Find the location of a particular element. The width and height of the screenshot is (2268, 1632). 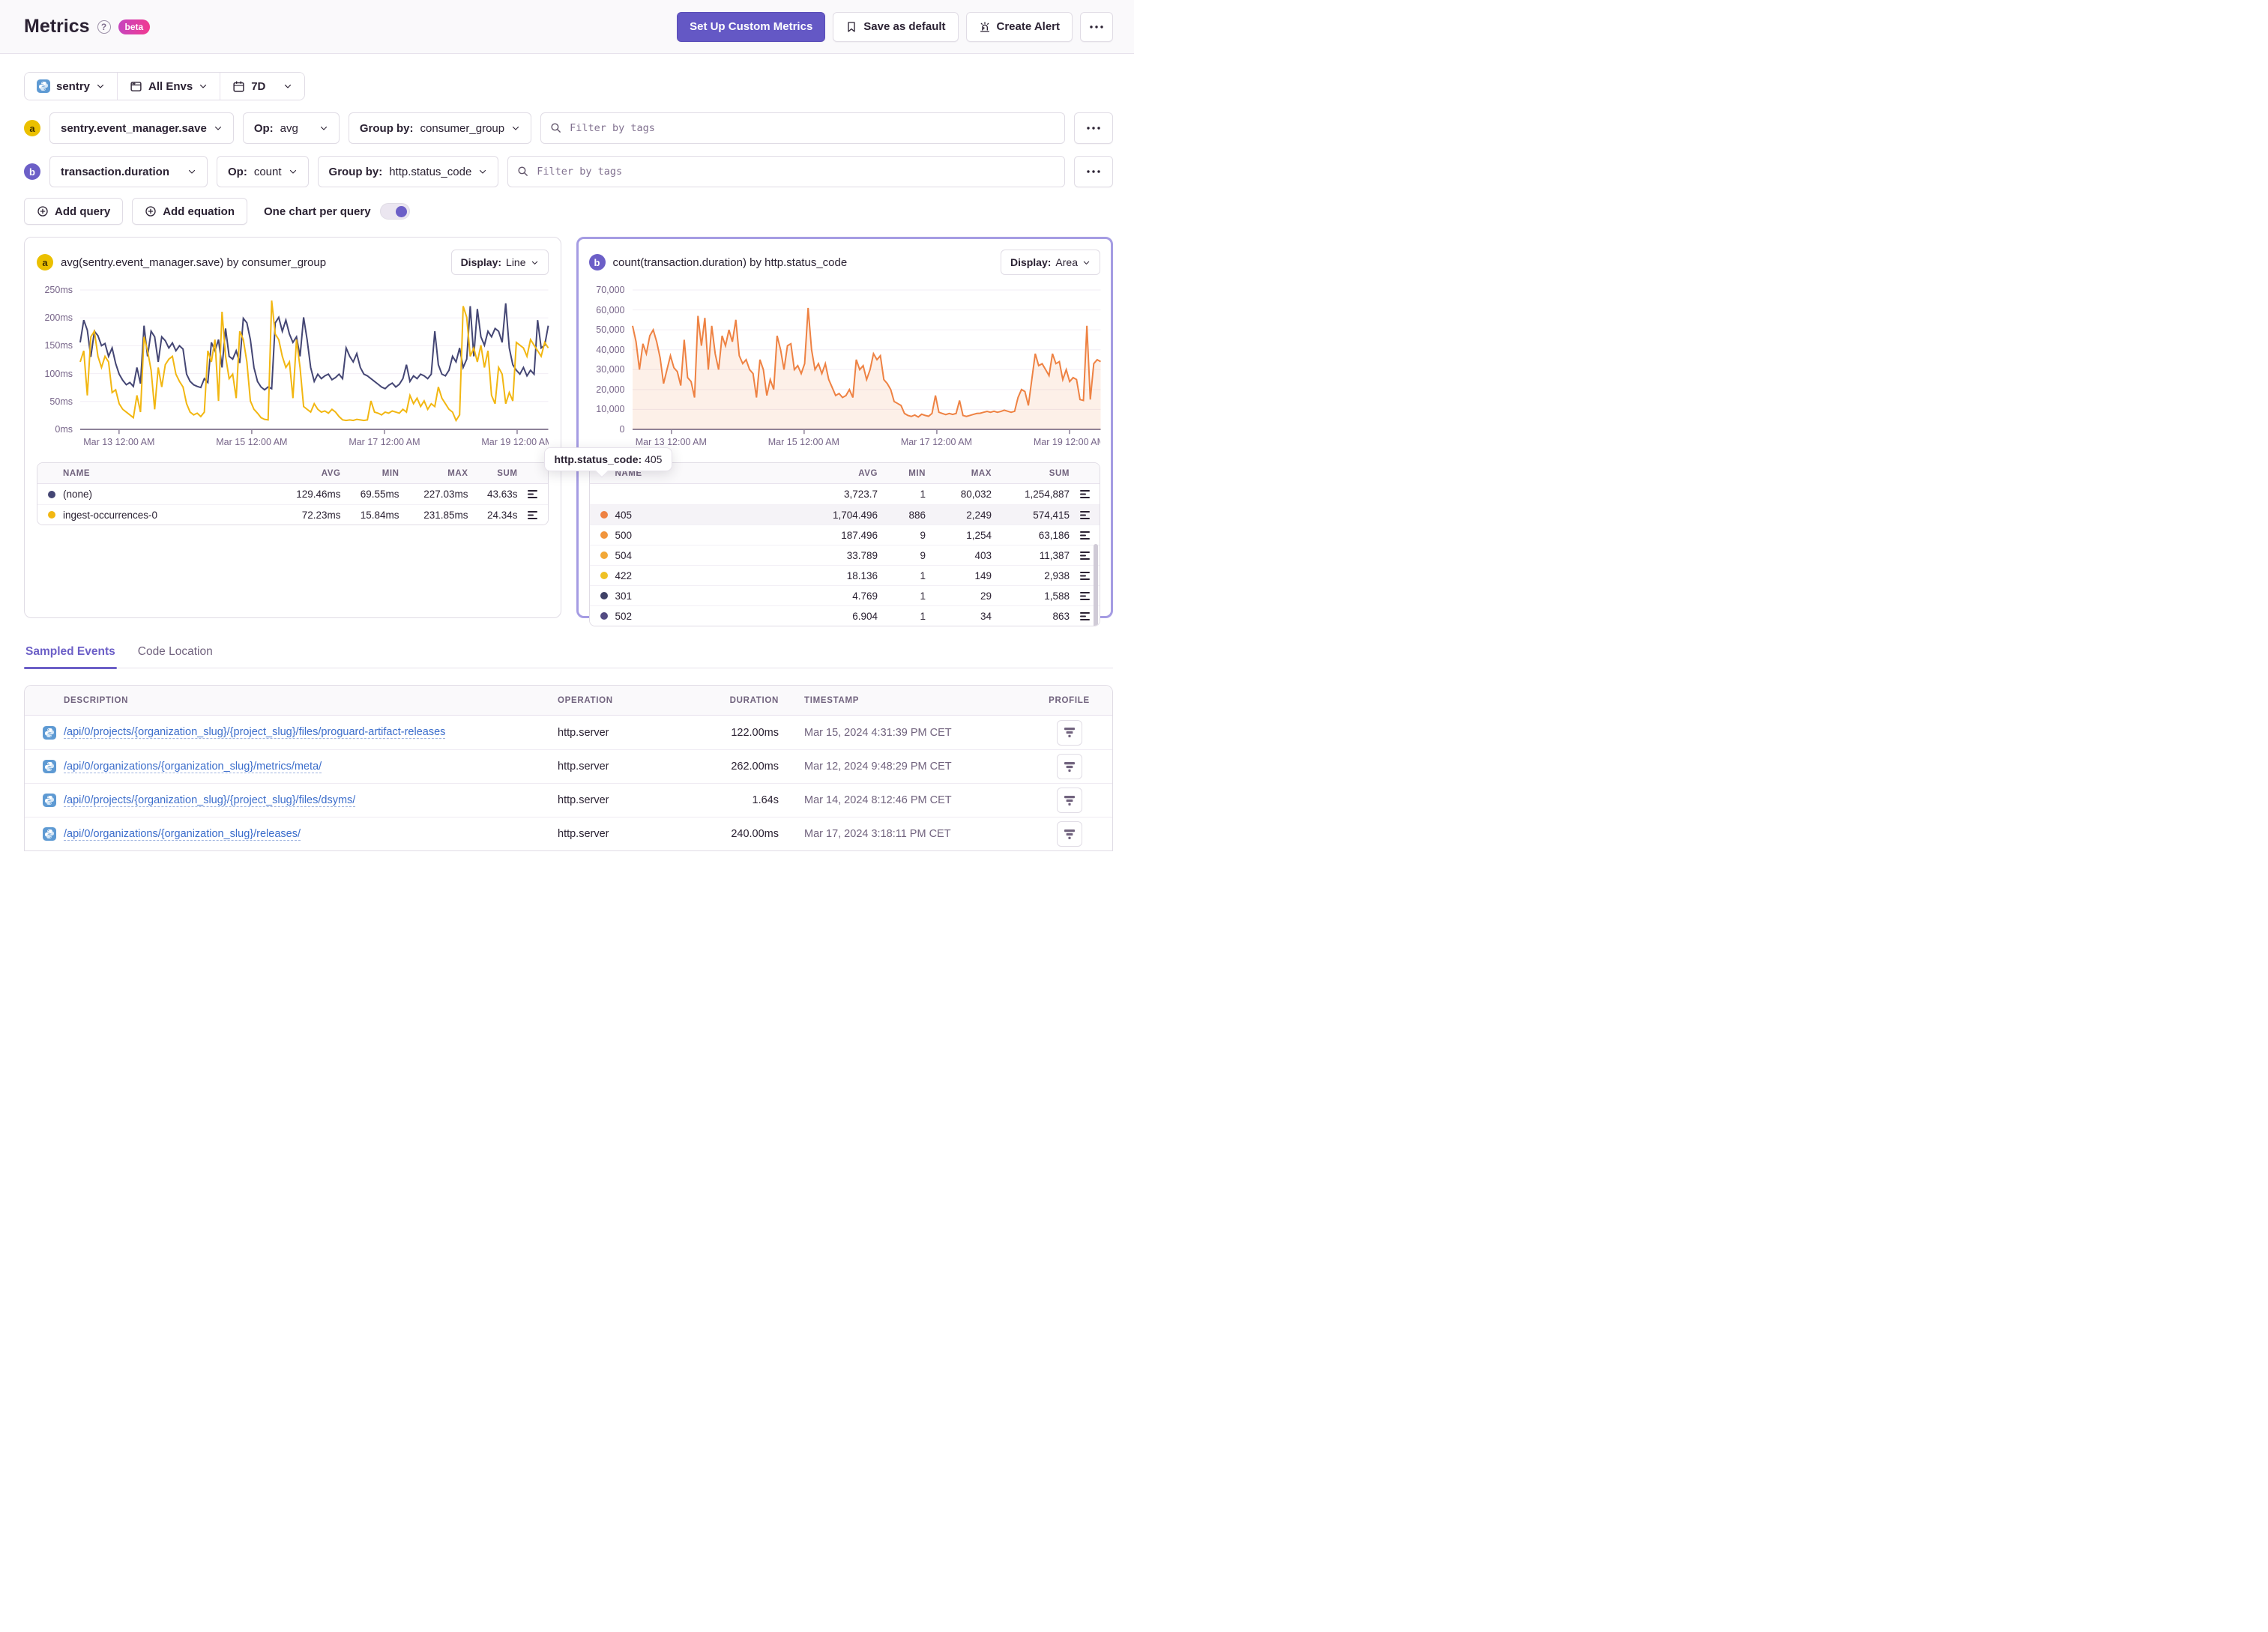

y-tick-label: 200ms is located at coordinates (58, 318).